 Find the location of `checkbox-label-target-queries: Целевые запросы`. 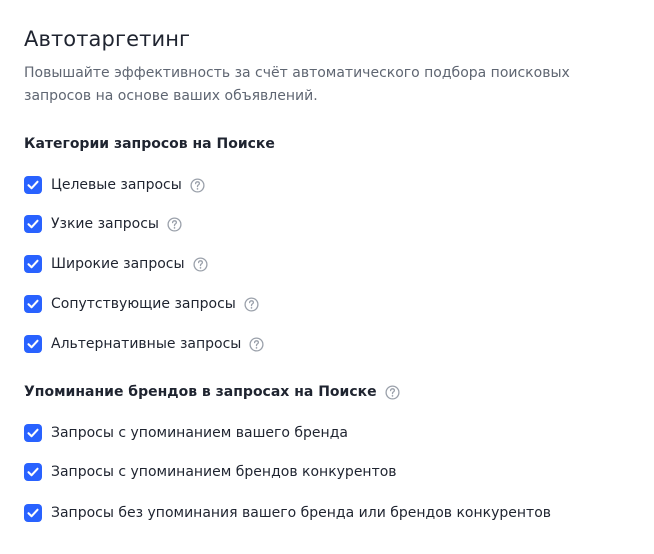

checkbox-label-target-queries: Целевые запросы is located at coordinates (116, 185).